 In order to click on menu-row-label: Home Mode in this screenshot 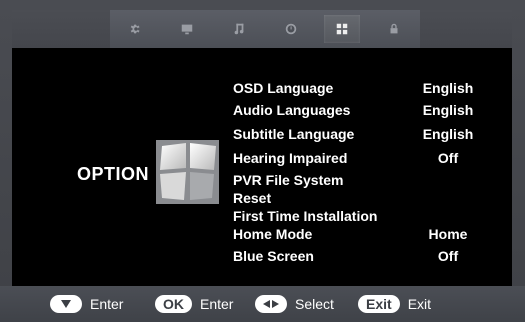, I will do `click(273, 234)`.